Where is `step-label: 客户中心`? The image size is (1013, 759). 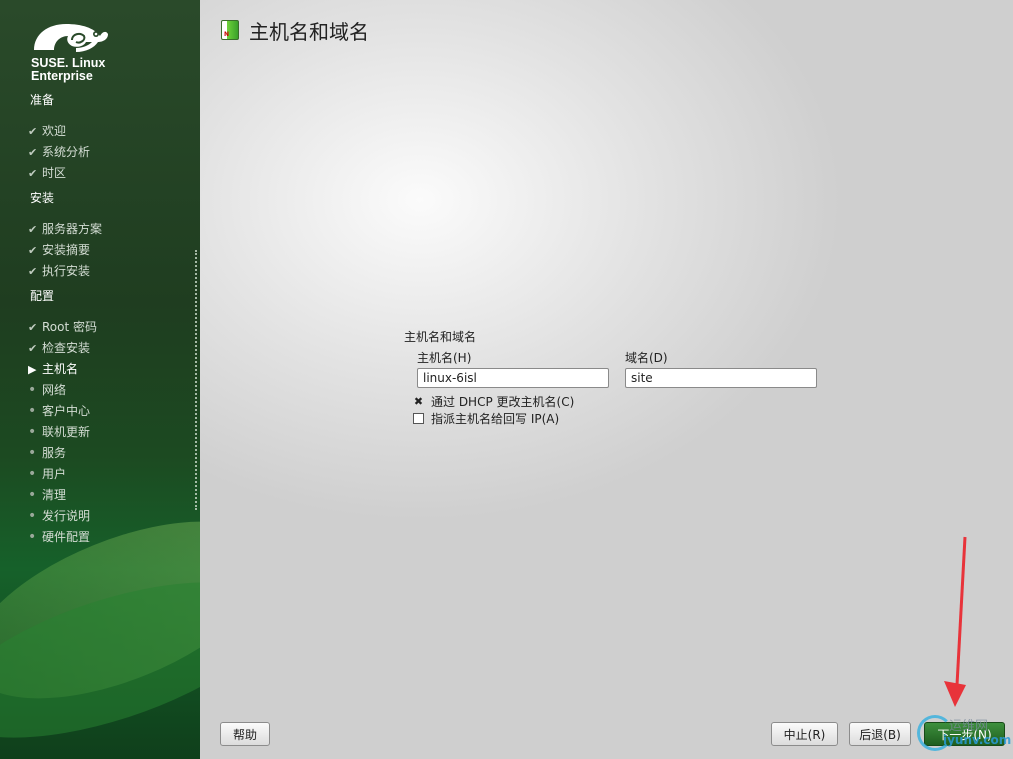
step-label: 客户中心 is located at coordinates (66, 411).